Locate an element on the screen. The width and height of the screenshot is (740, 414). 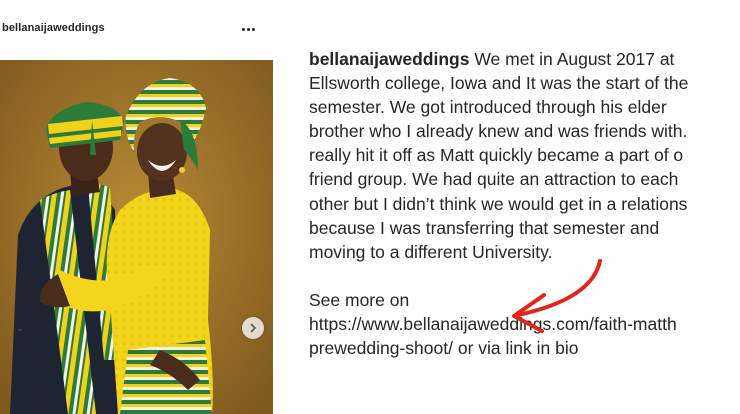
red-arrow-annotation-icon is located at coordinates (557, 296).